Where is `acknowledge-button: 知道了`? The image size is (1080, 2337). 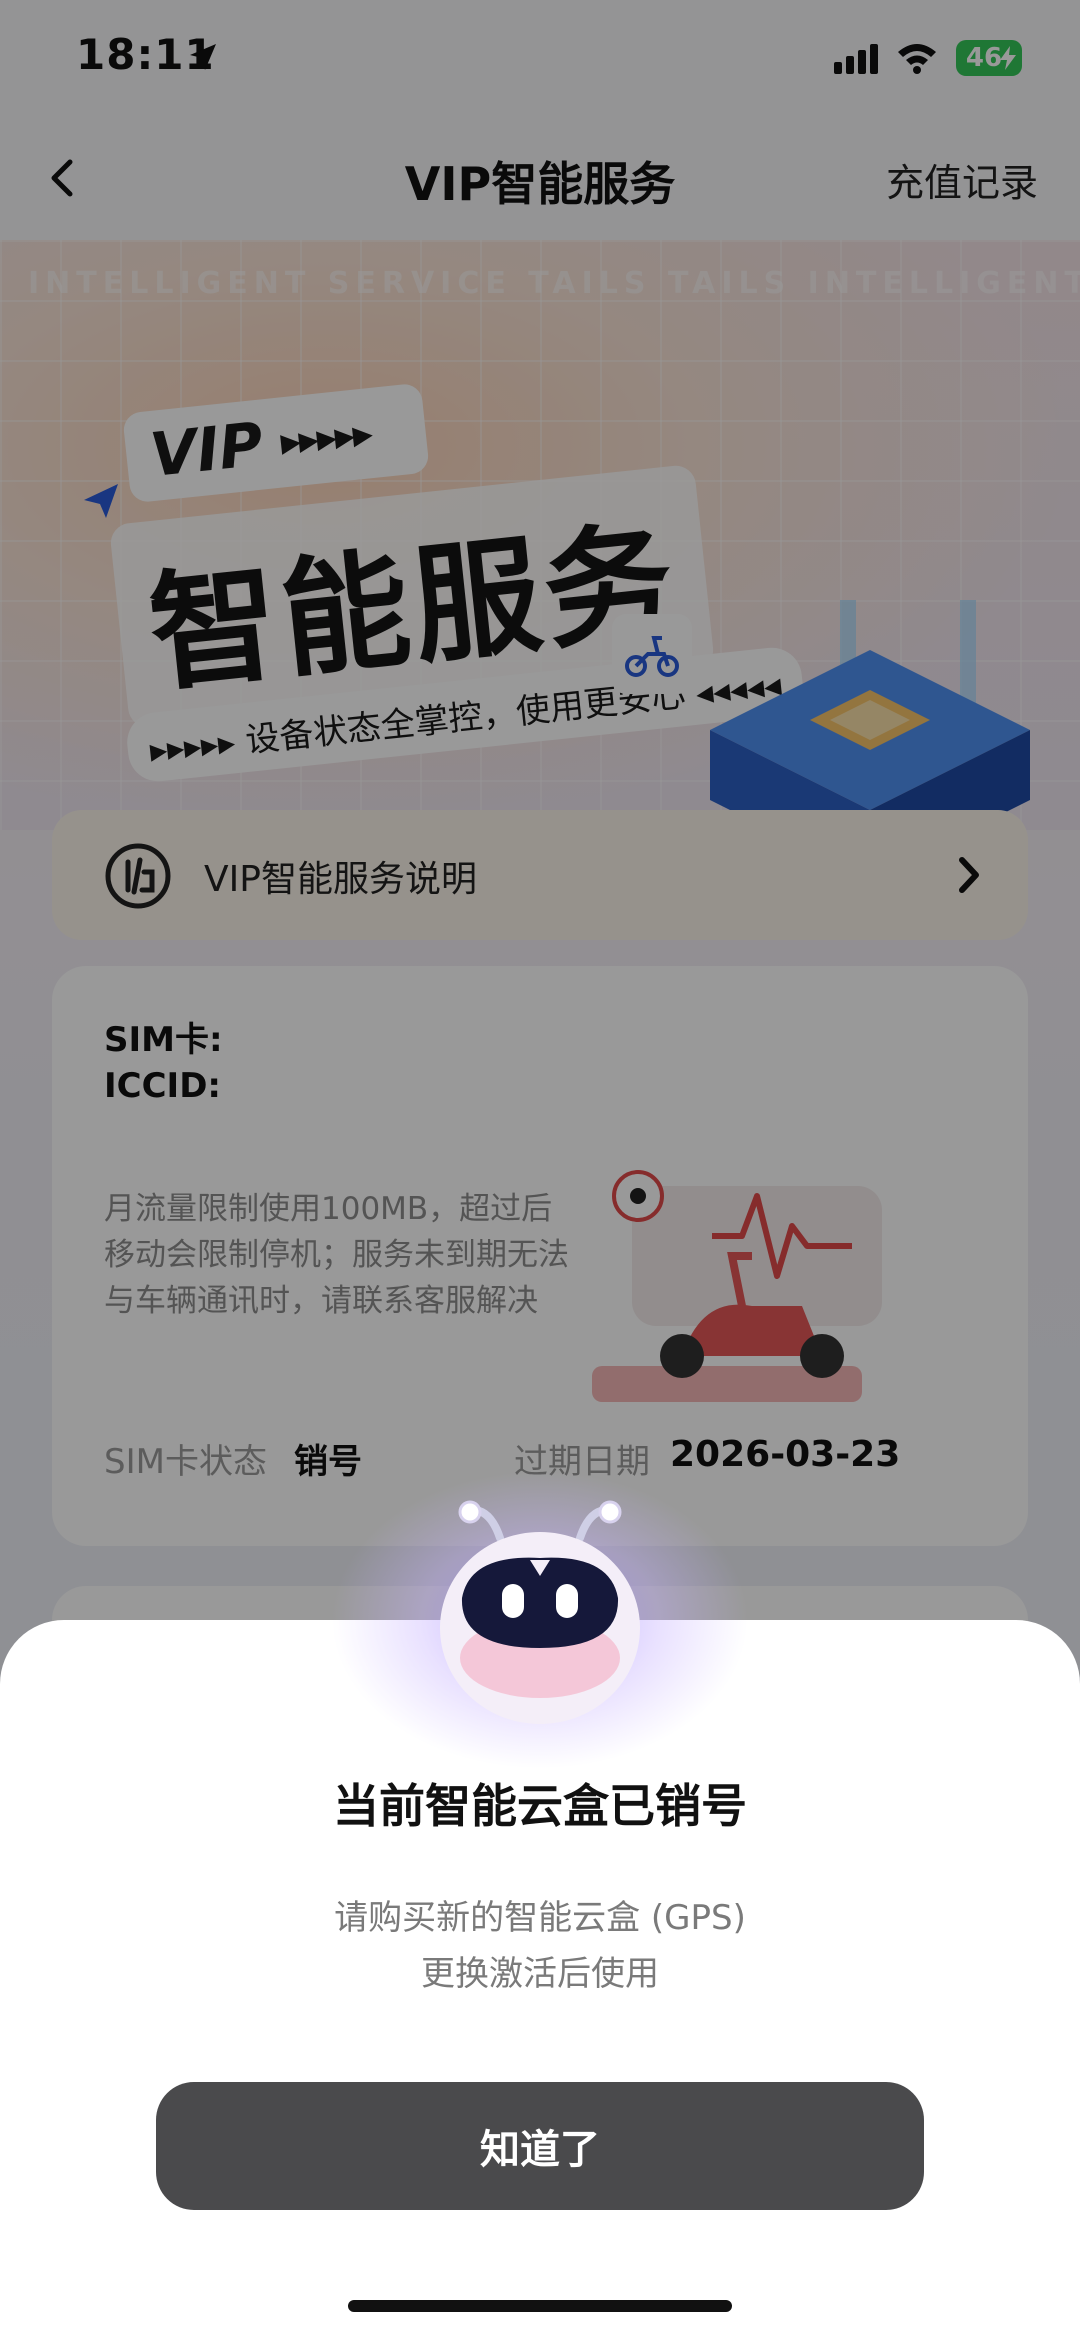
acknowledge-button: 知道了 is located at coordinates (540, 2146).